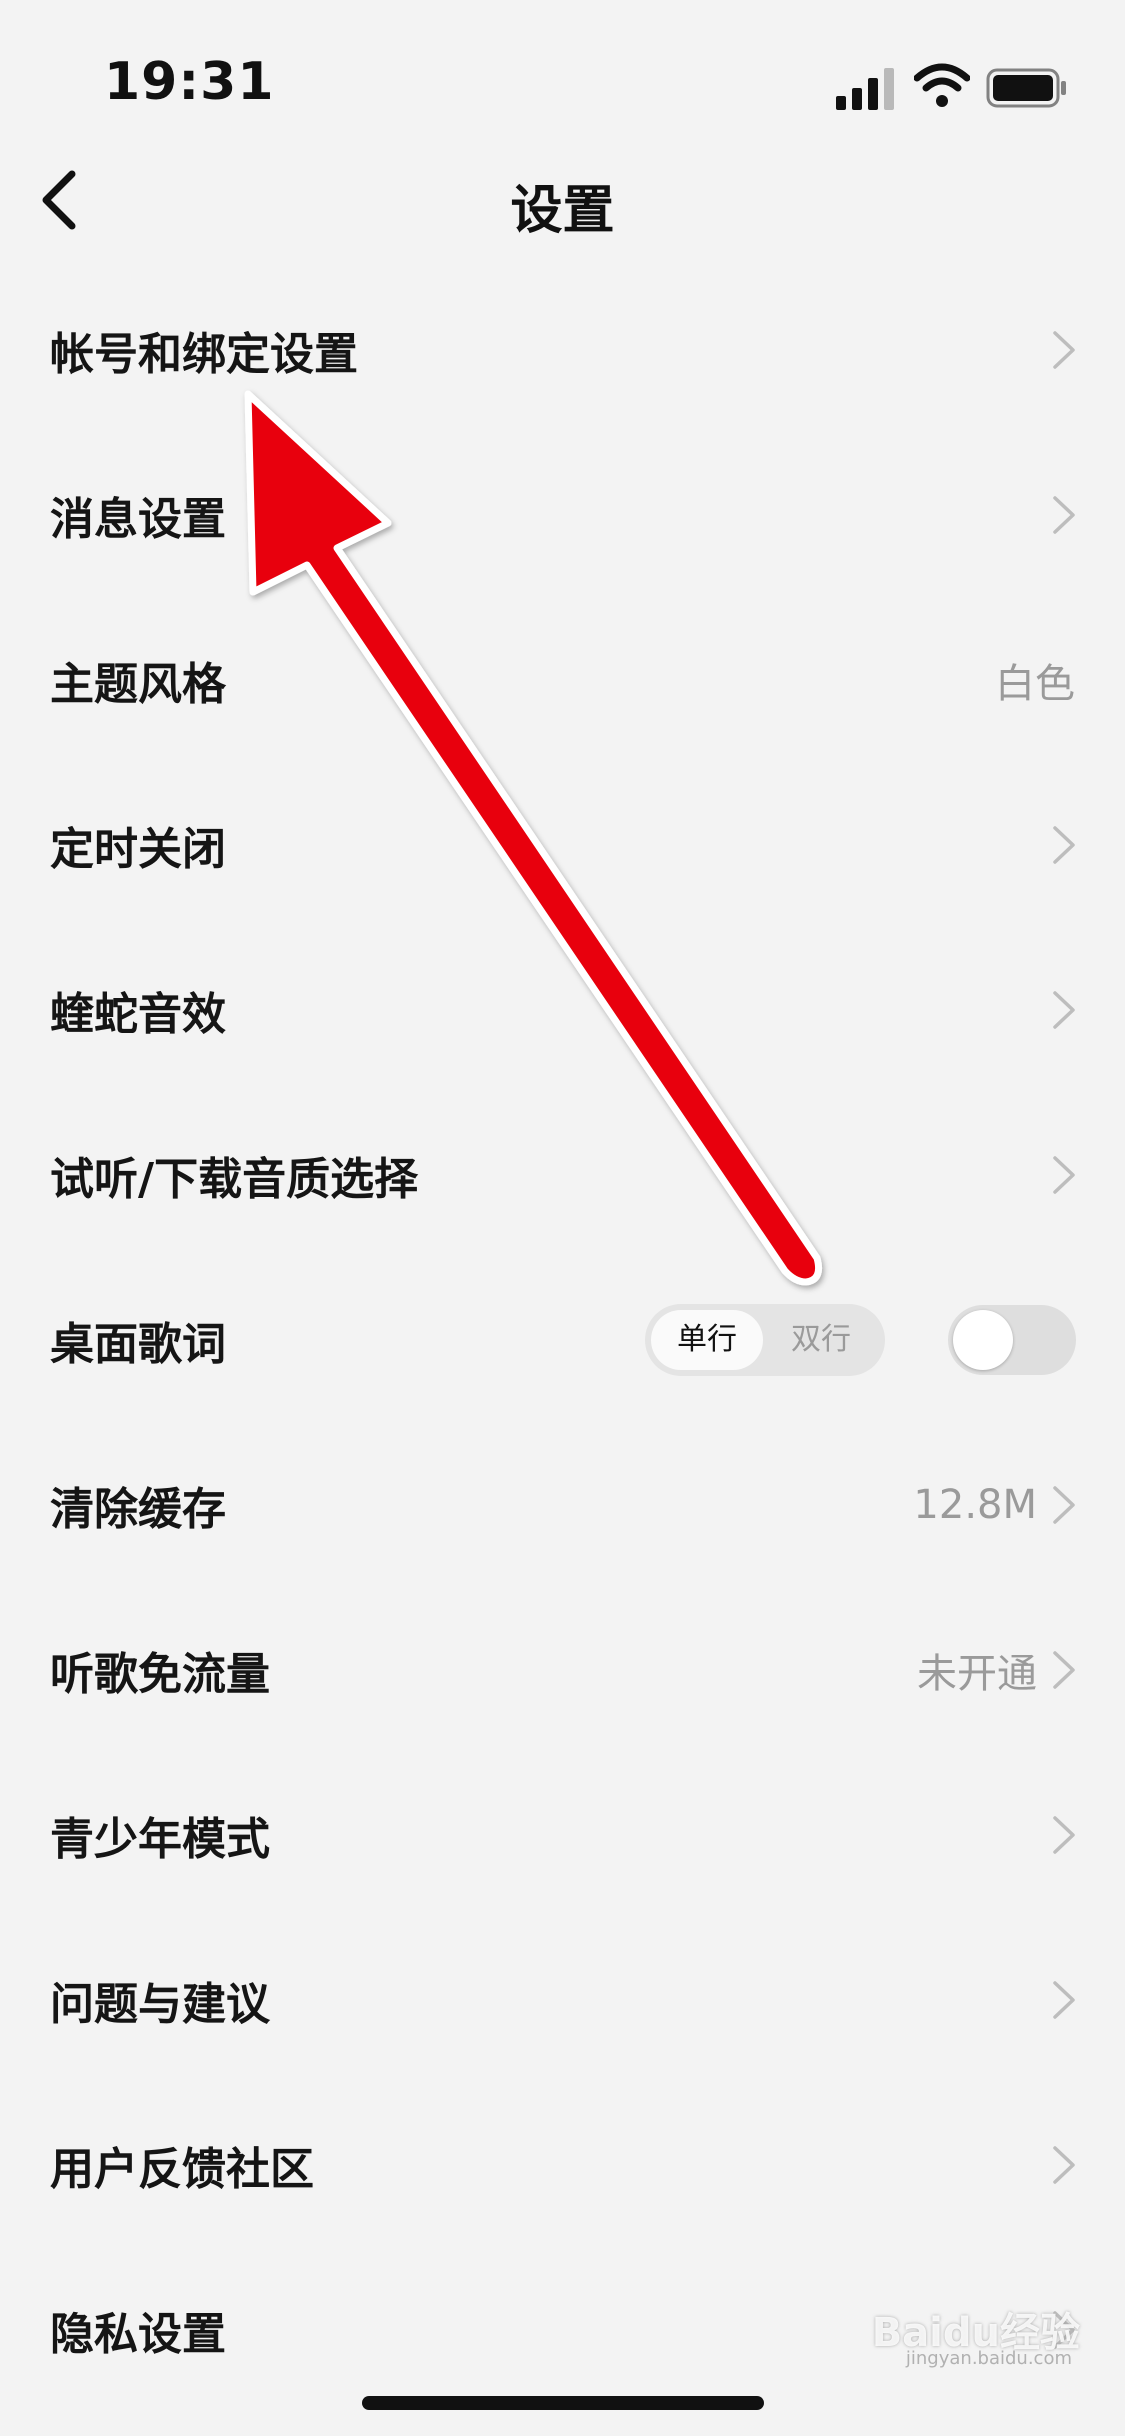 The width and height of the screenshot is (1125, 2436). Describe the element at coordinates (138, 1509) in the screenshot. I see `settings-item-label: 清除缓存` at that location.